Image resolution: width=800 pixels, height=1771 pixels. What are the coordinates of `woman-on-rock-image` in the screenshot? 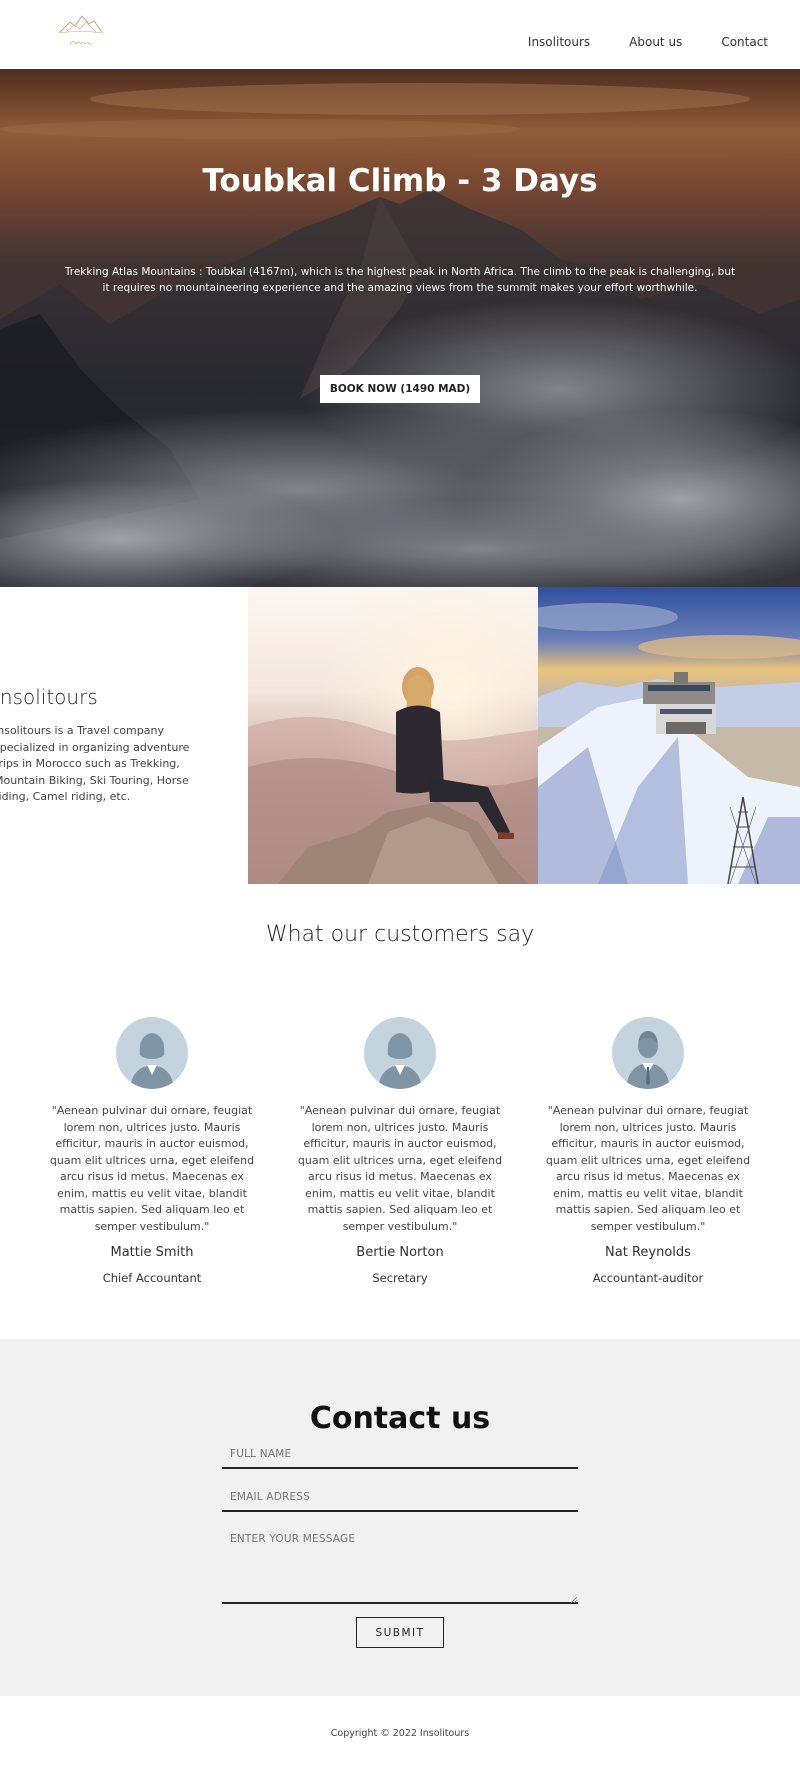 It's located at (393, 735).